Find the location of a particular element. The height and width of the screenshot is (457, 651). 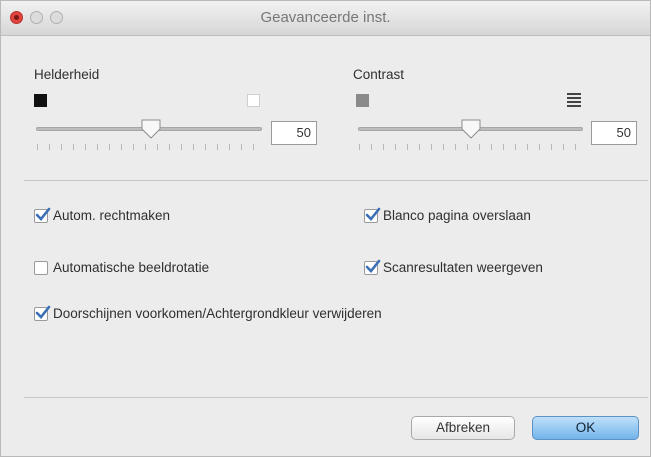

gray-square-icon is located at coordinates (362, 100).